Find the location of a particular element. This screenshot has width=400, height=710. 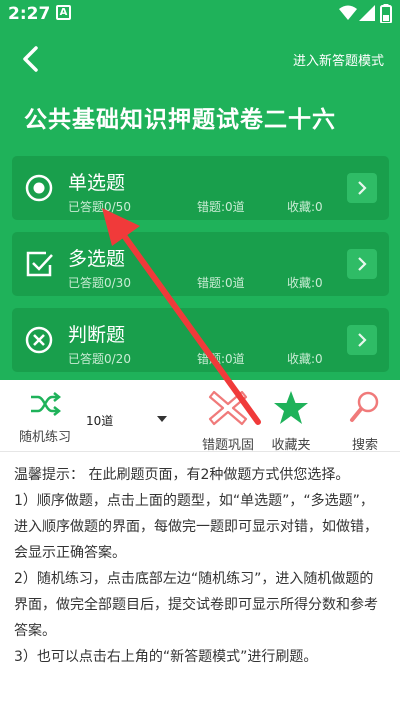

status-time: 2:27 is located at coordinates (29, 14).